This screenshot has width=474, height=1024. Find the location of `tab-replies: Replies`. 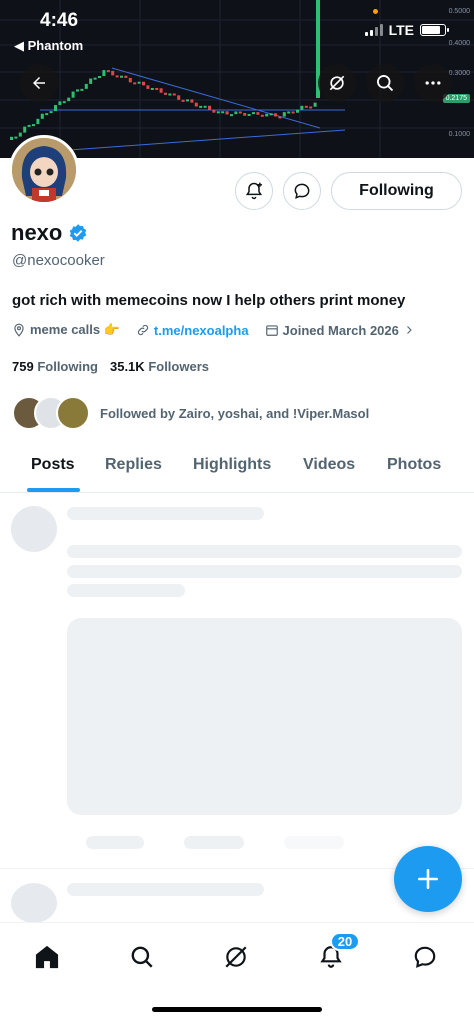

tab-replies: Replies is located at coordinates (133, 465).